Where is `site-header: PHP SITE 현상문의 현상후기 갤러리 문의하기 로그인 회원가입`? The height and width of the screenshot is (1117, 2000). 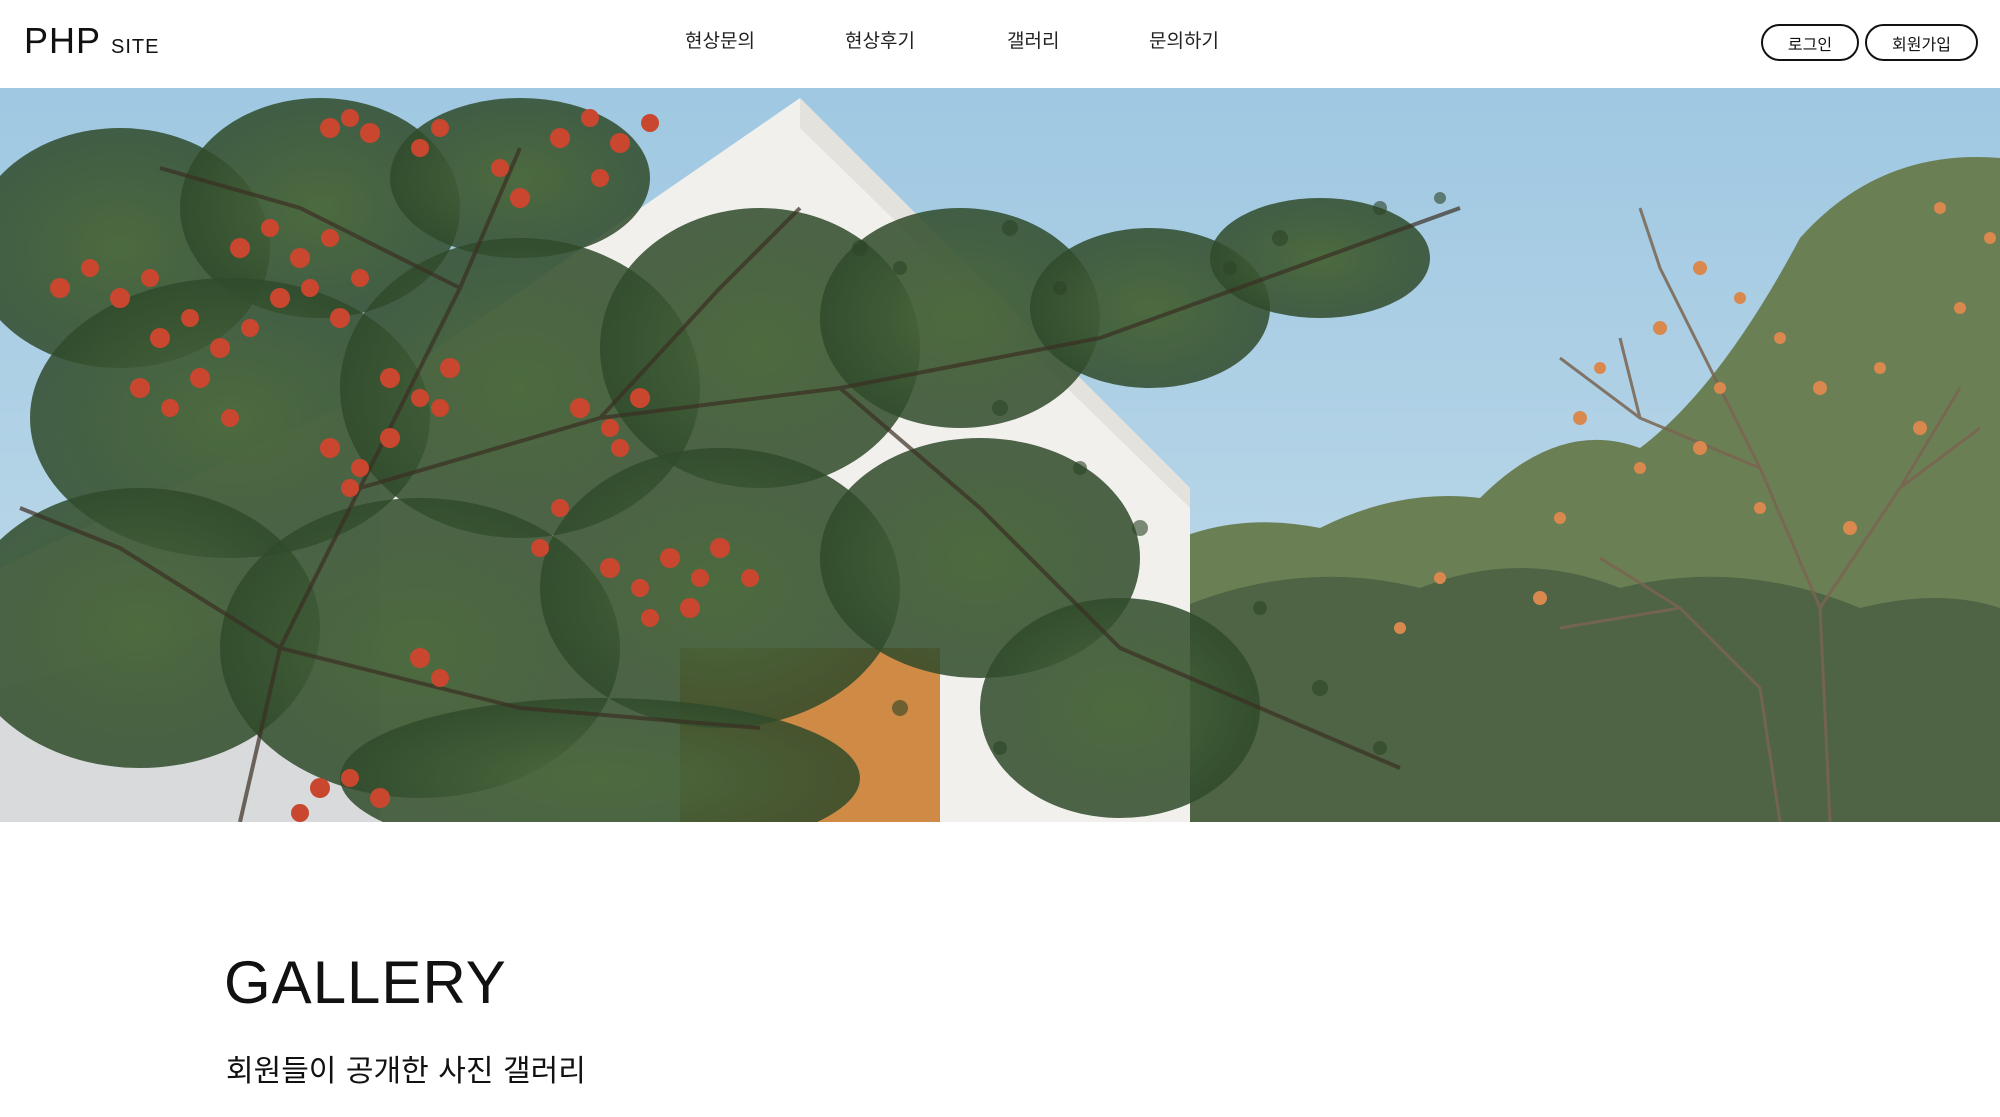 site-header: PHP SITE 현상문의 현상후기 갤러리 문의하기 로그인 회원가입 is located at coordinates (1000, 44).